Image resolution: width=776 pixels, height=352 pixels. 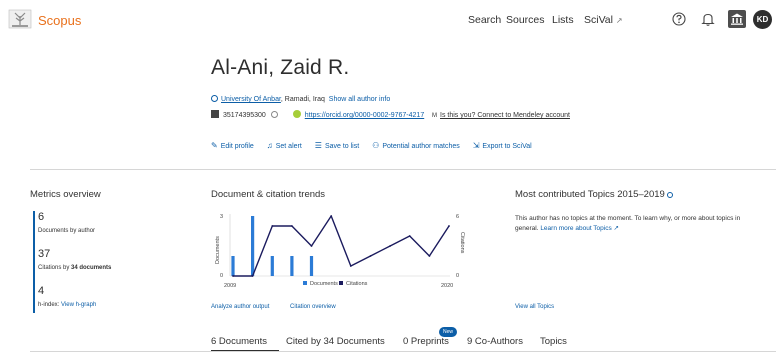 I want to click on legend-citations-swatch, so click(x=341, y=283).